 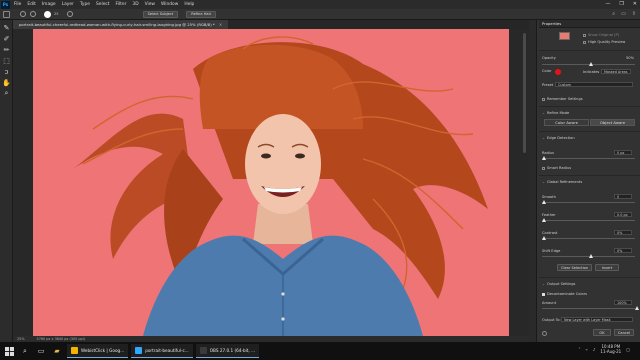 I want to click on smooth-value: 0, so click(x=623, y=196).